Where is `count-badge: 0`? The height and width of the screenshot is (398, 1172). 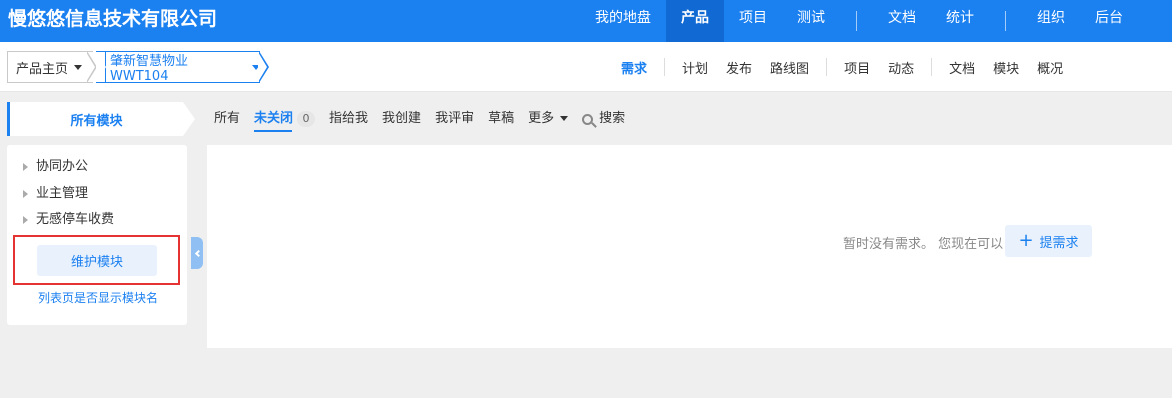 count-badge: 0 is located at coordinates (306, 119).